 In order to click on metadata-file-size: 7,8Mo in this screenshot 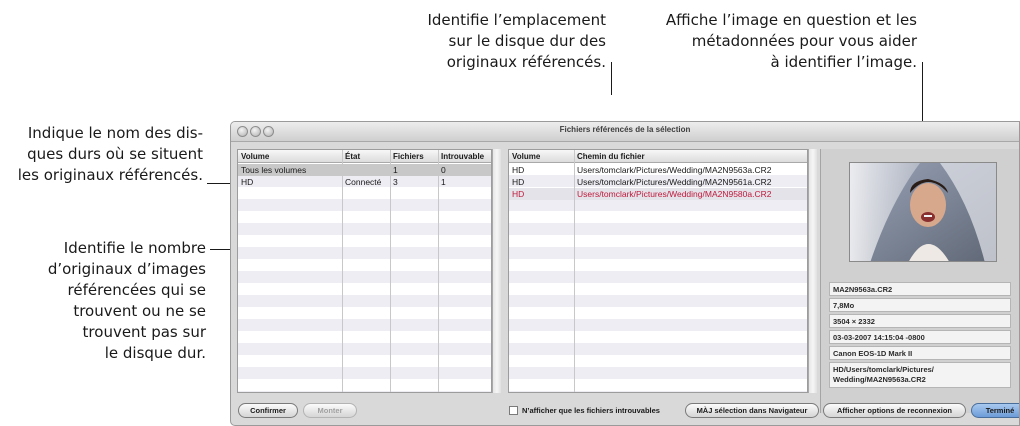, I will do `click(920, 305)`.